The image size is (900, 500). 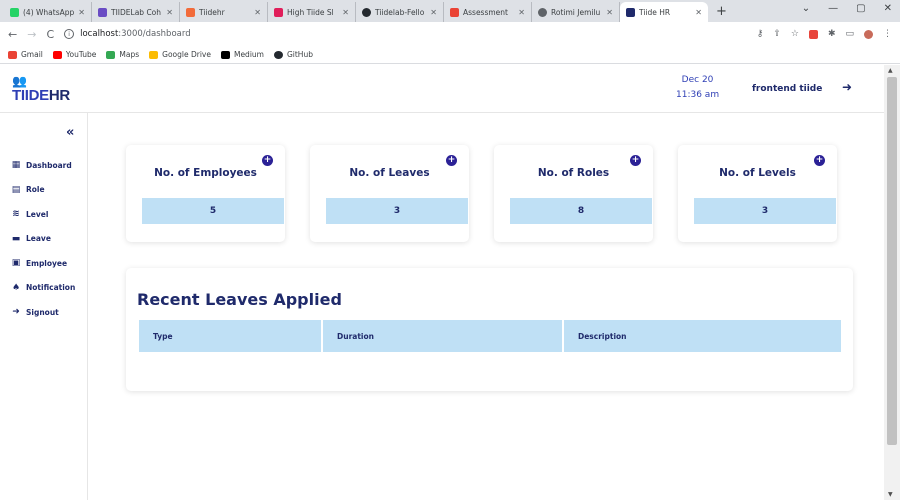 What do you see at coordinates (849, 34) in the screenshot?
I see `sidepanel-icon: ▭` at bounding box center [849, 34].